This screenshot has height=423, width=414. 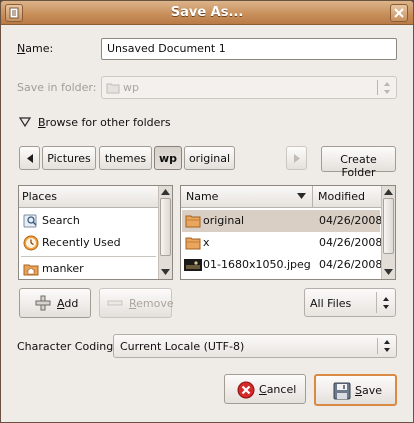 What do you see at coordinates (358, 162) in the screenshot?
I see `create-folder-button: Create Folder` at bounding box center [358, 162].